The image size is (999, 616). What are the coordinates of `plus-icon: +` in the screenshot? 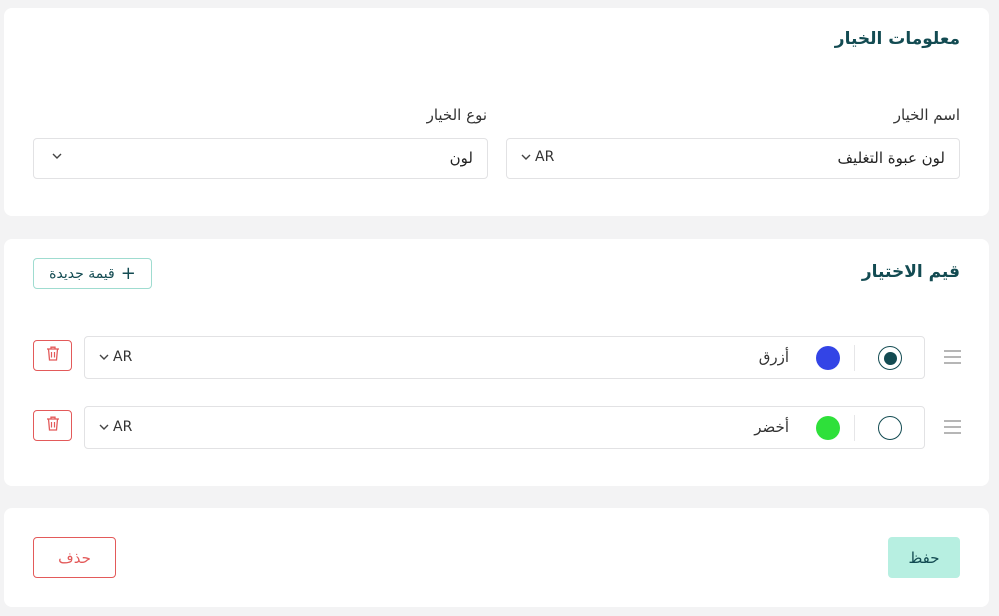 It's located at (128, 273).